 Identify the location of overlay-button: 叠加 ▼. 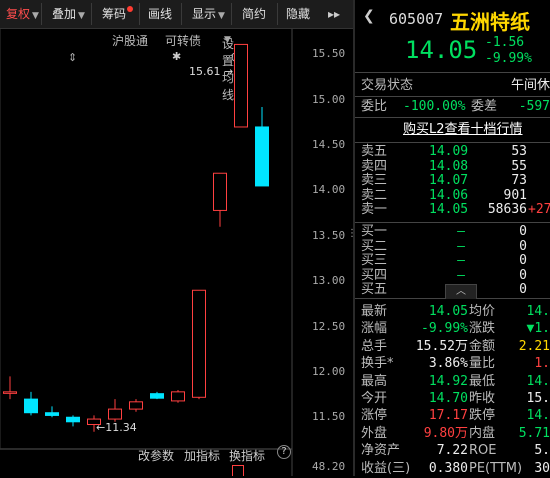
(69, 14).